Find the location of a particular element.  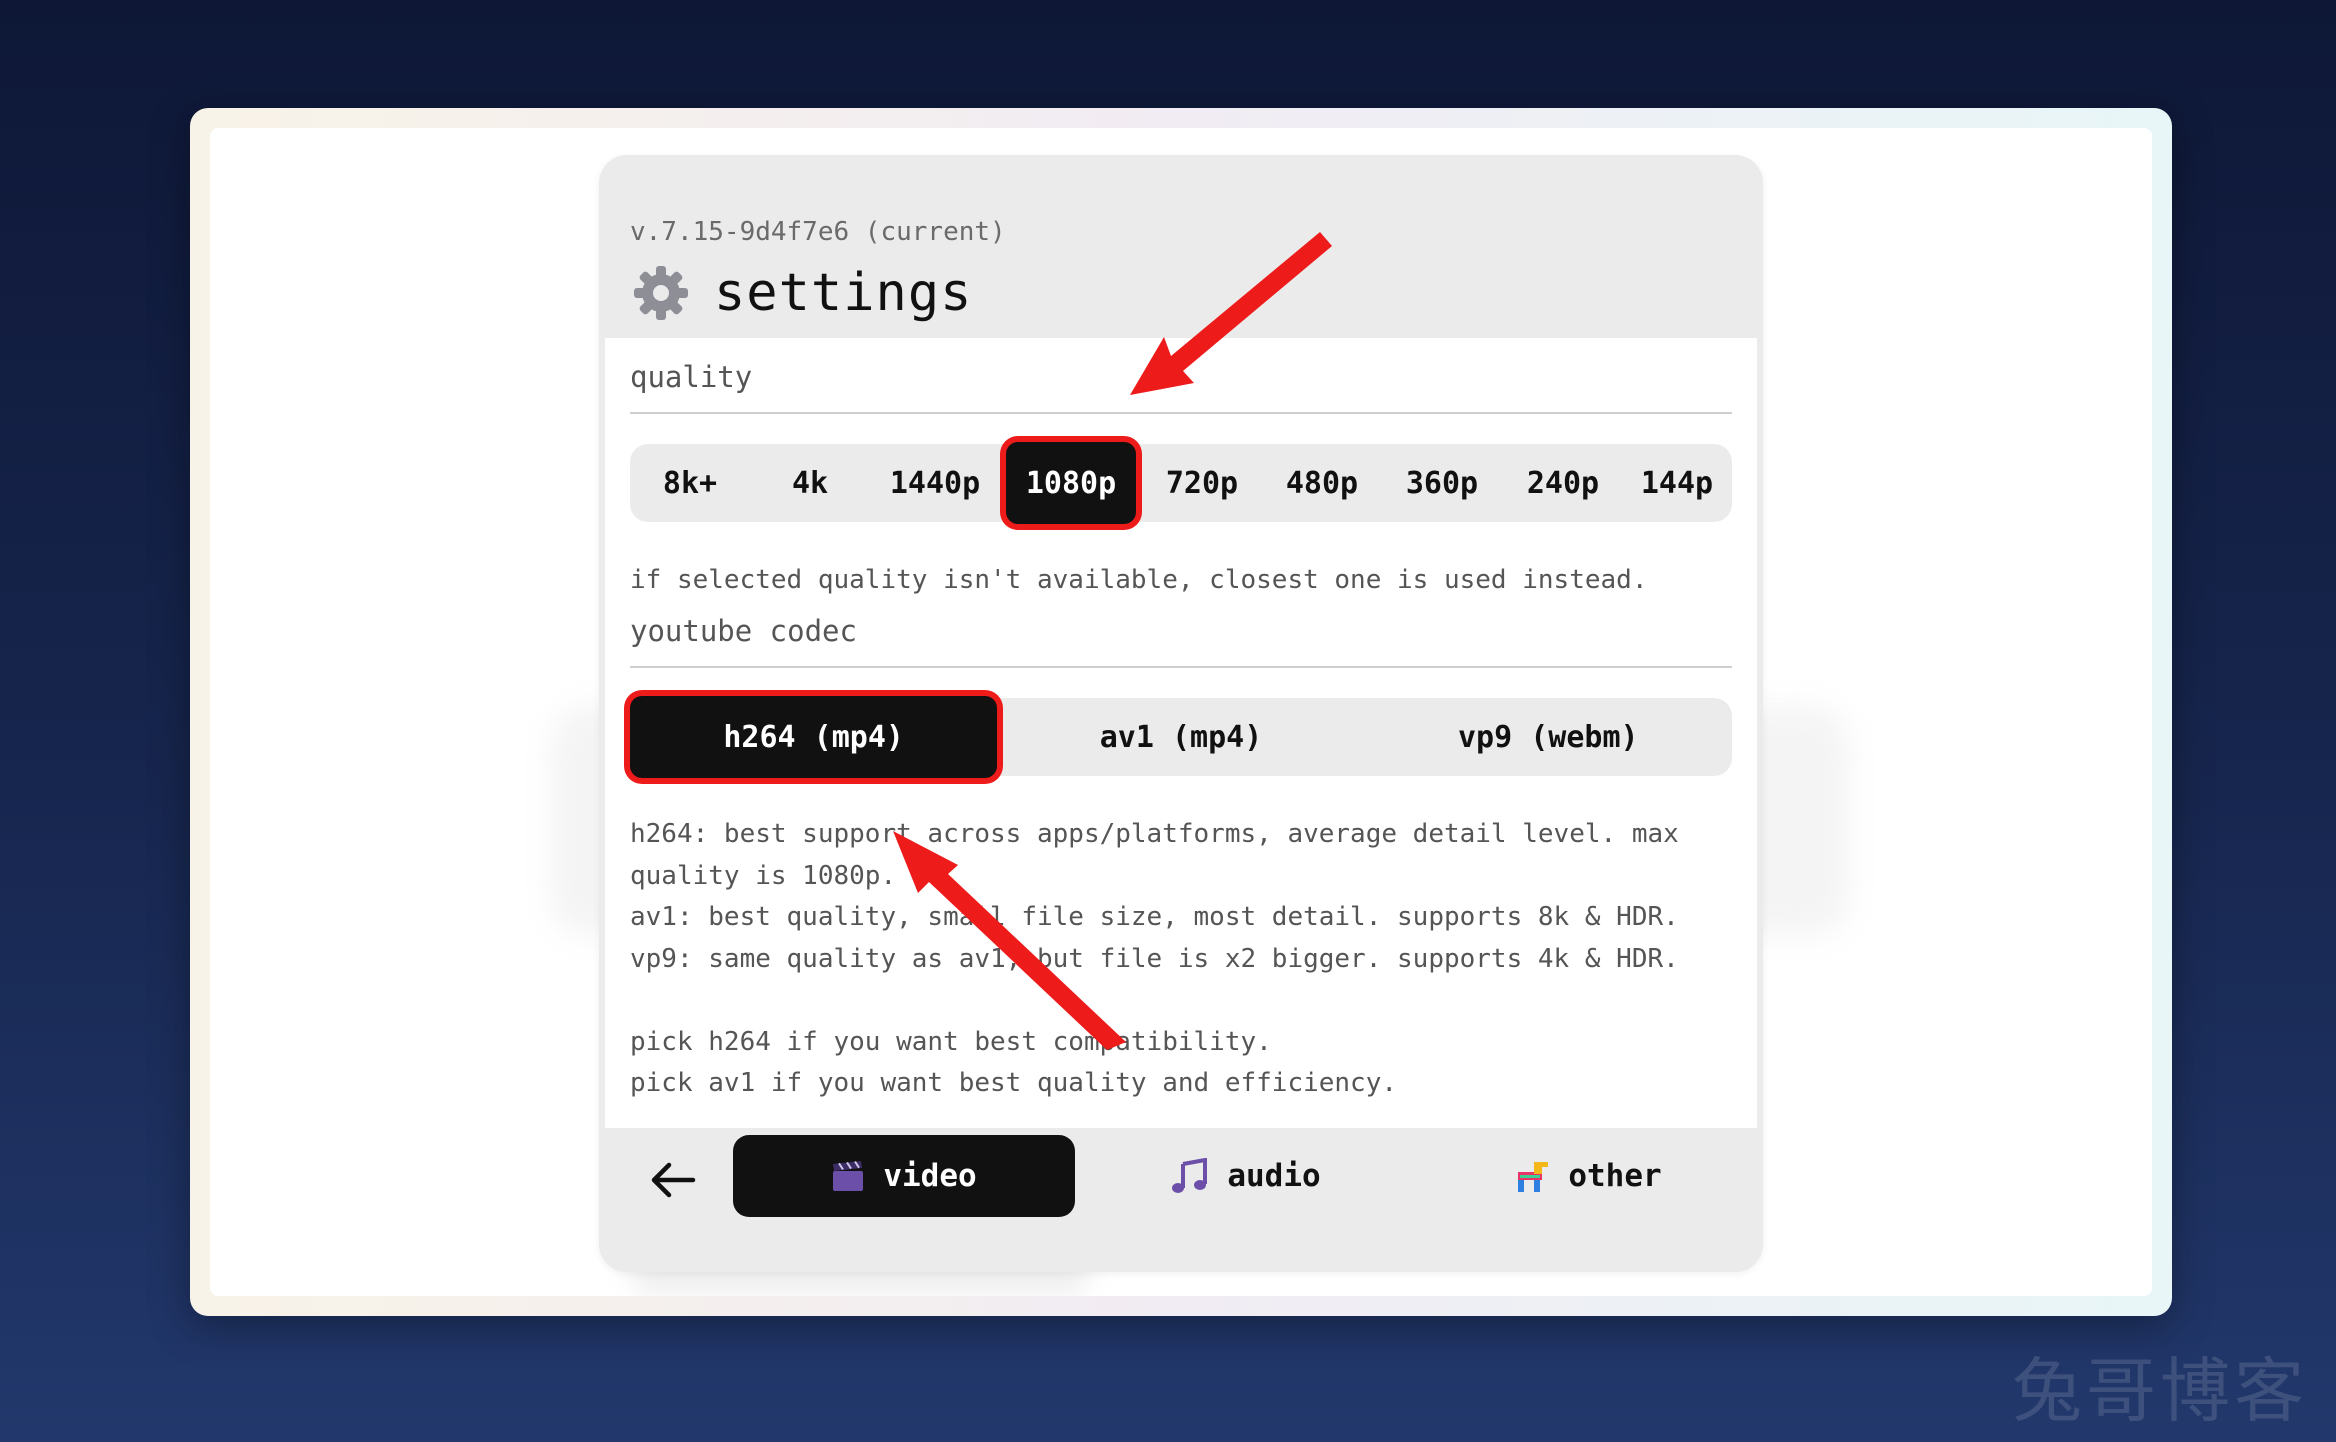

back-arrow-icon is located at coordinates (673, 1180).